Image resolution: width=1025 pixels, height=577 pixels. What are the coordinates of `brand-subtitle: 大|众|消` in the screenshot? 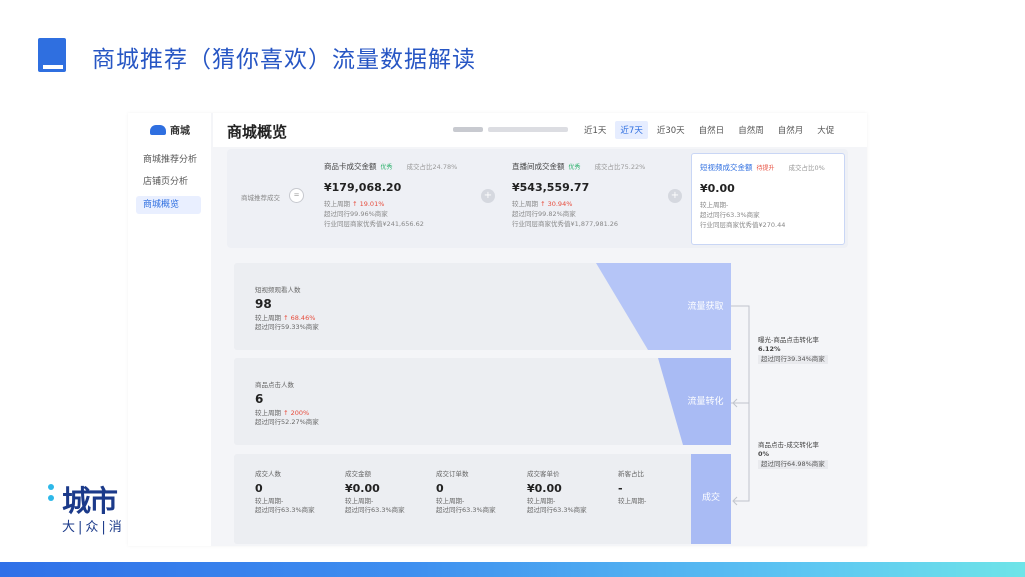 It's located at (93, 527).